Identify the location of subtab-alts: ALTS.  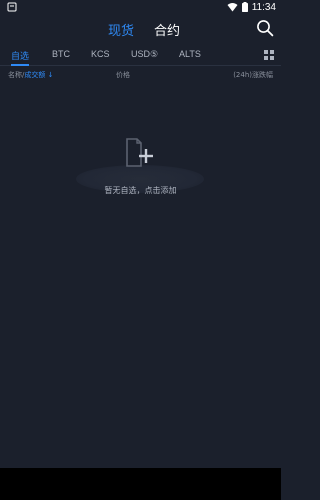
(190, 54).